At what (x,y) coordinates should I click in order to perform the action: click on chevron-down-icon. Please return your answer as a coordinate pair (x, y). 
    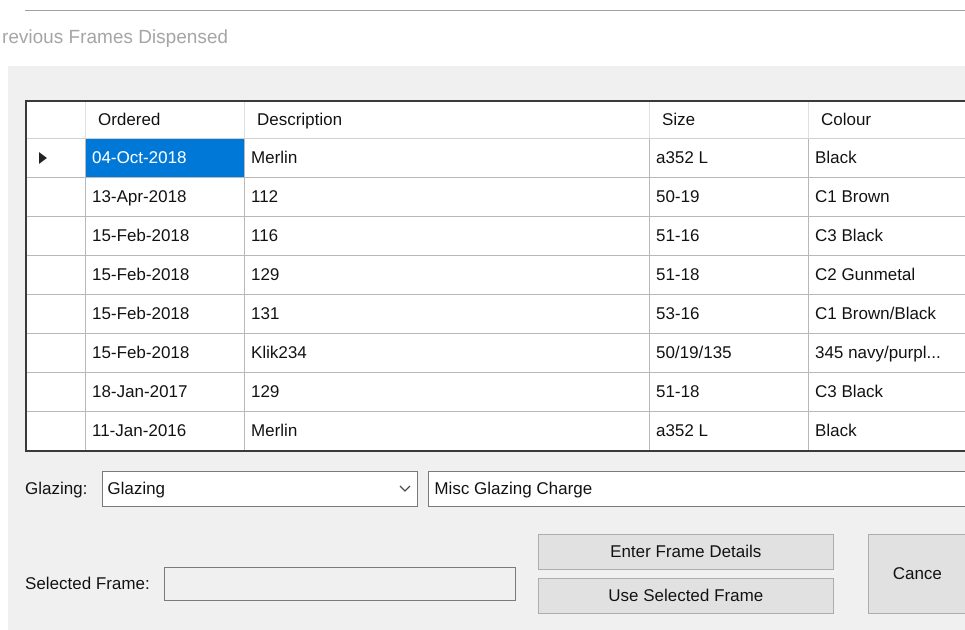
    Looking at the image, I should click on (405, 489).